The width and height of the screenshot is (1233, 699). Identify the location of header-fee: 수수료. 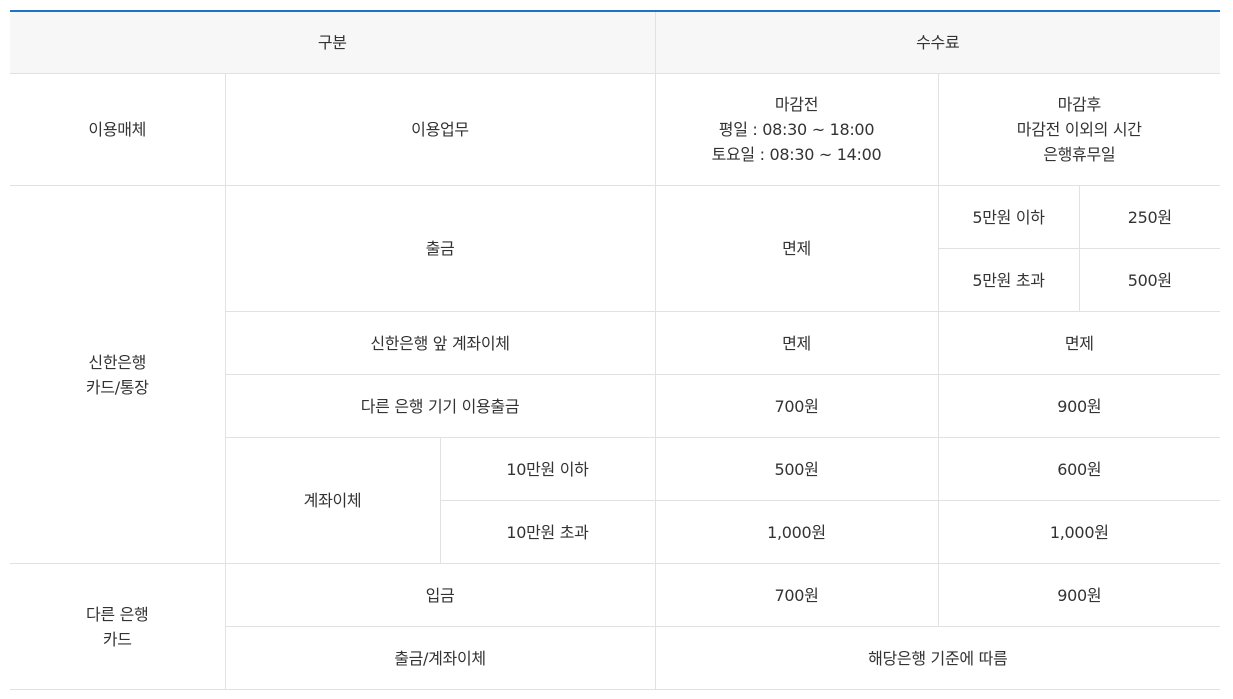
(937, 42).